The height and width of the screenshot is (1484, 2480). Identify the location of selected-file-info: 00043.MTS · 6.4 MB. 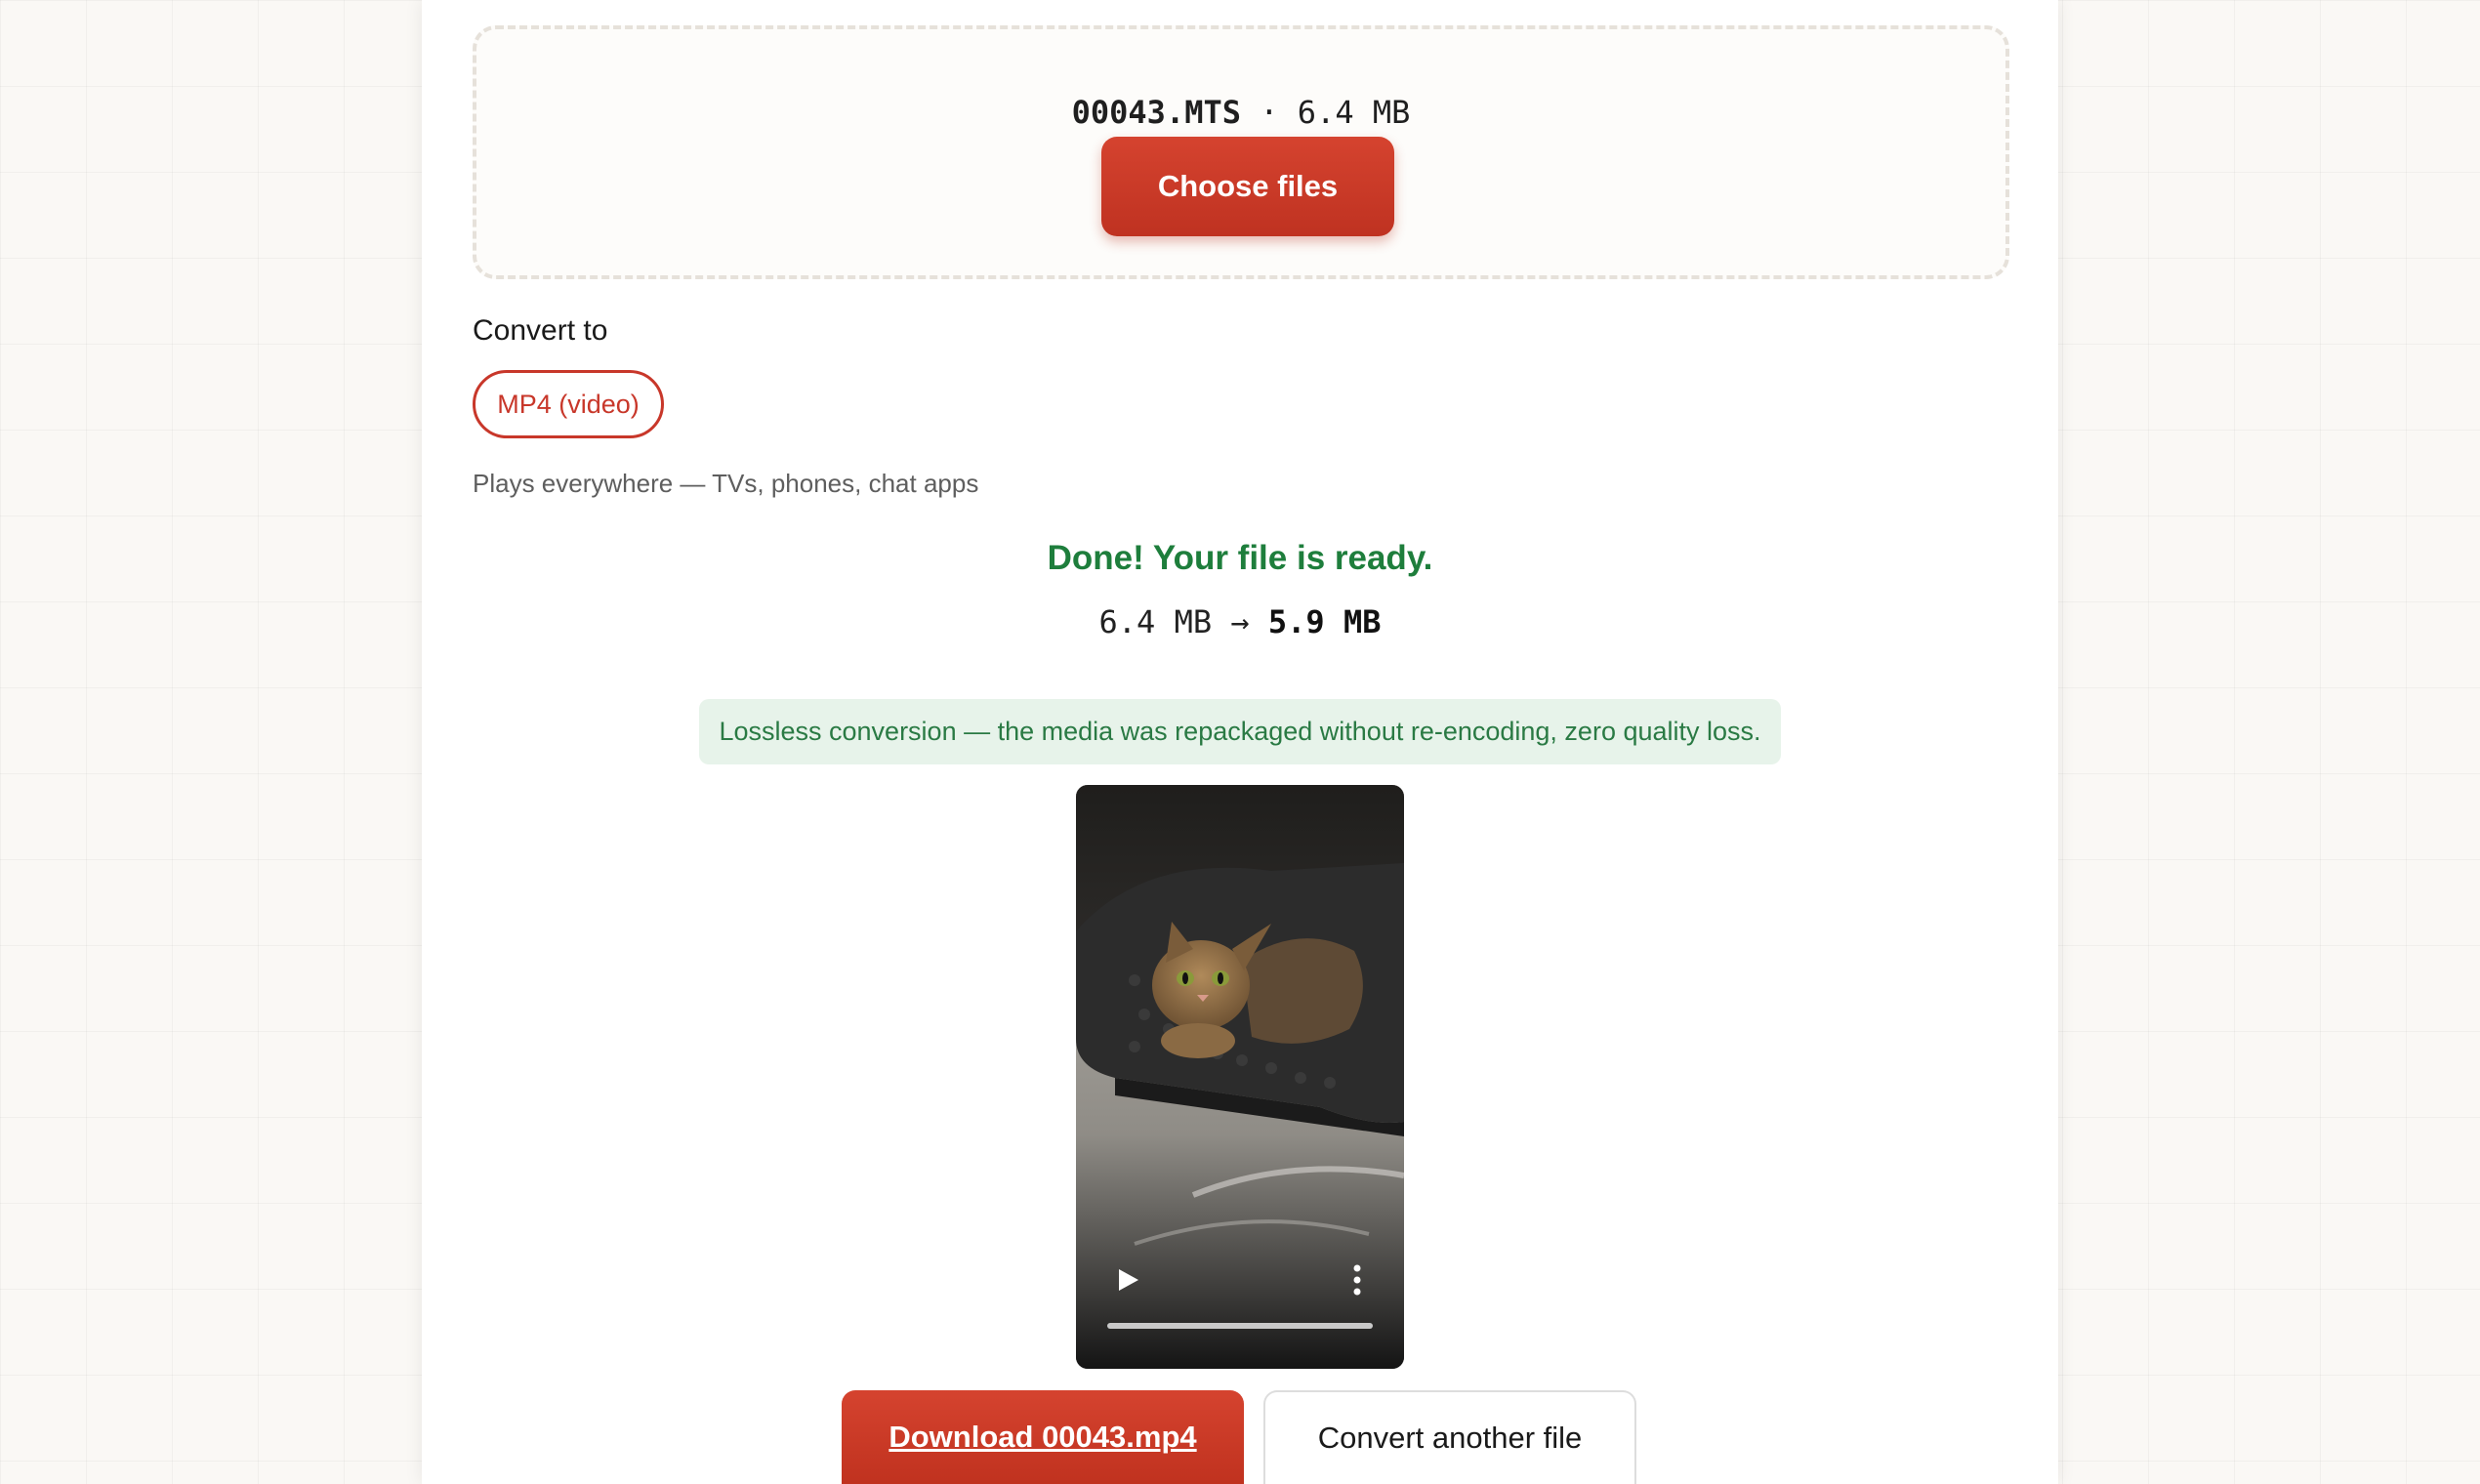
(1240, 113).